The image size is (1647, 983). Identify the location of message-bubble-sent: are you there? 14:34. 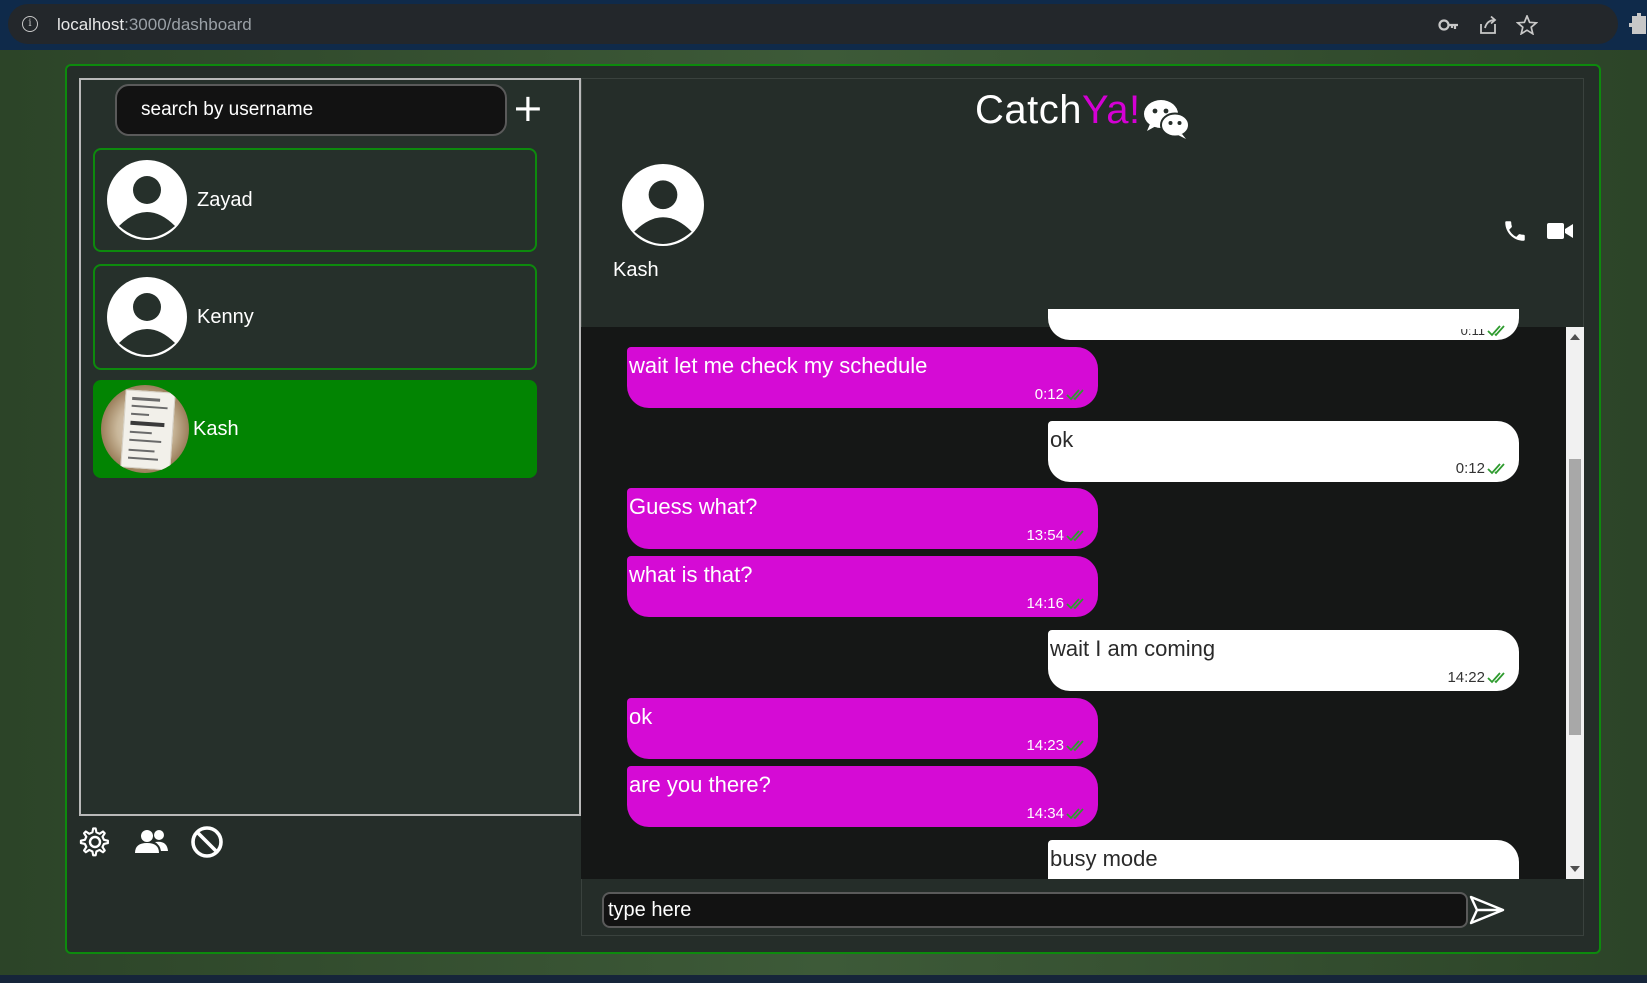
(862, 796).